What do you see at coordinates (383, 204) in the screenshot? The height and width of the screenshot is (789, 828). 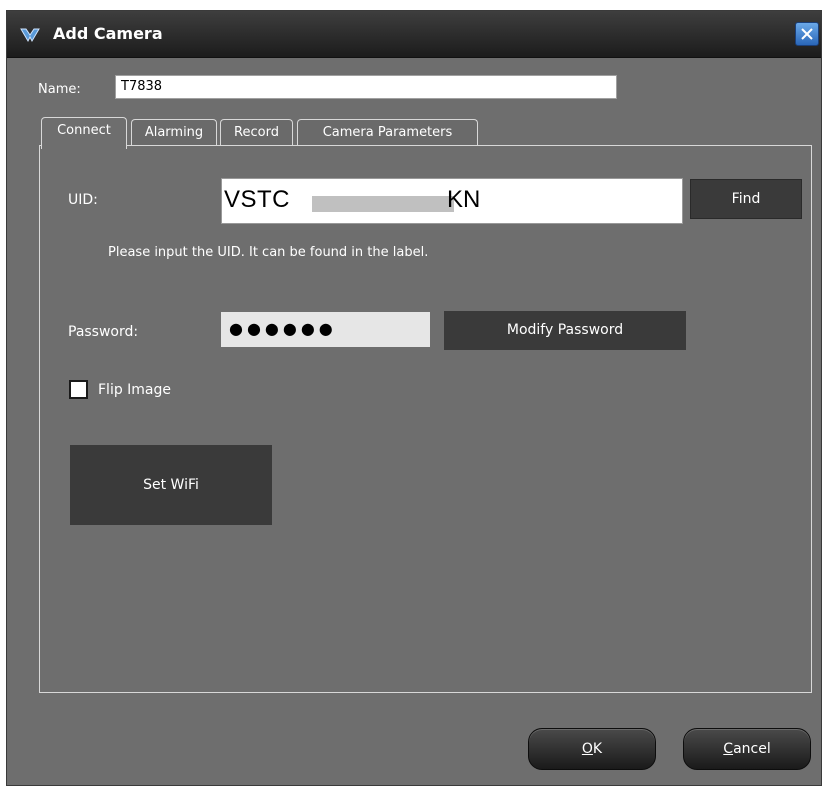 I see `uid-redaction` at bounding box center [383, 204].